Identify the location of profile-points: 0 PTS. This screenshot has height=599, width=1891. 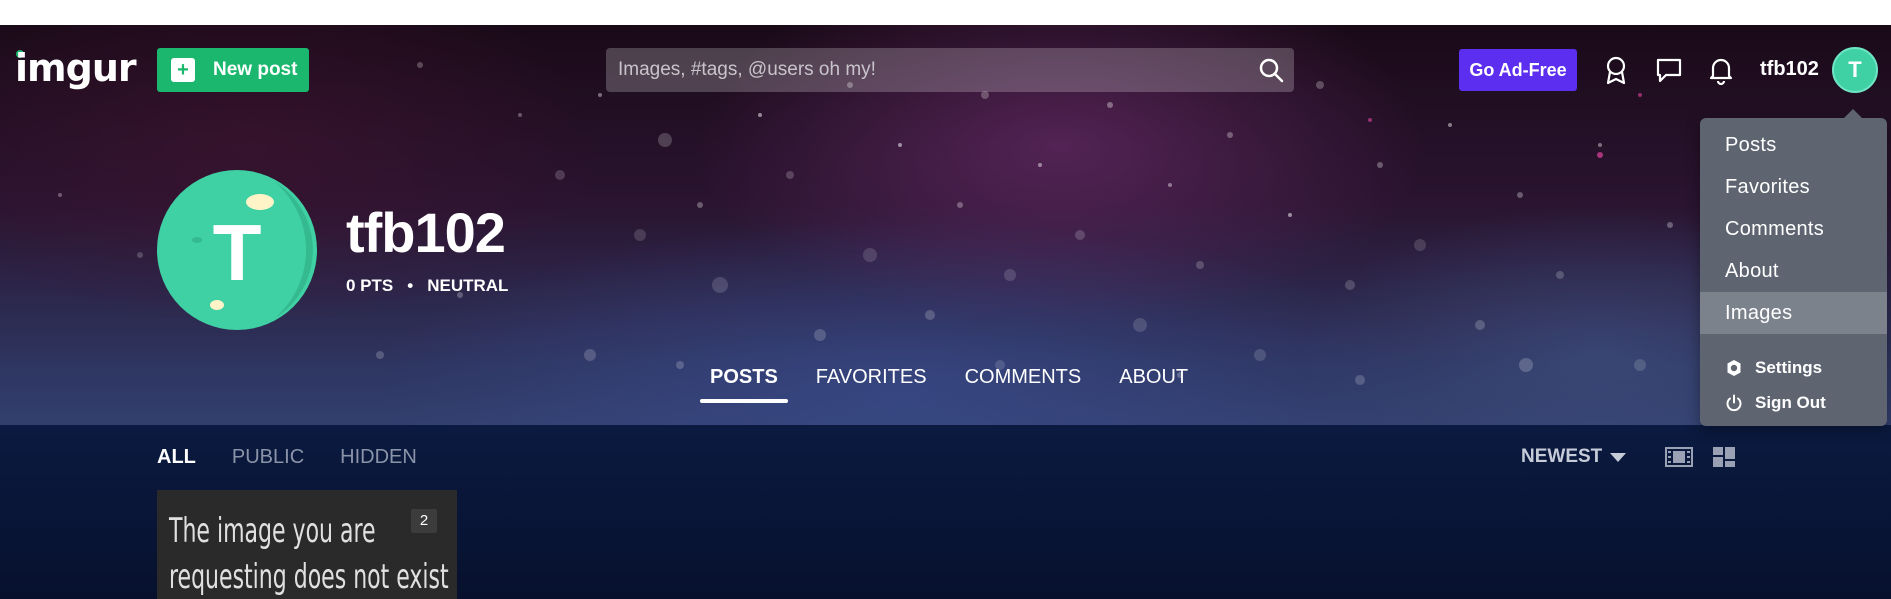
(370, 285).